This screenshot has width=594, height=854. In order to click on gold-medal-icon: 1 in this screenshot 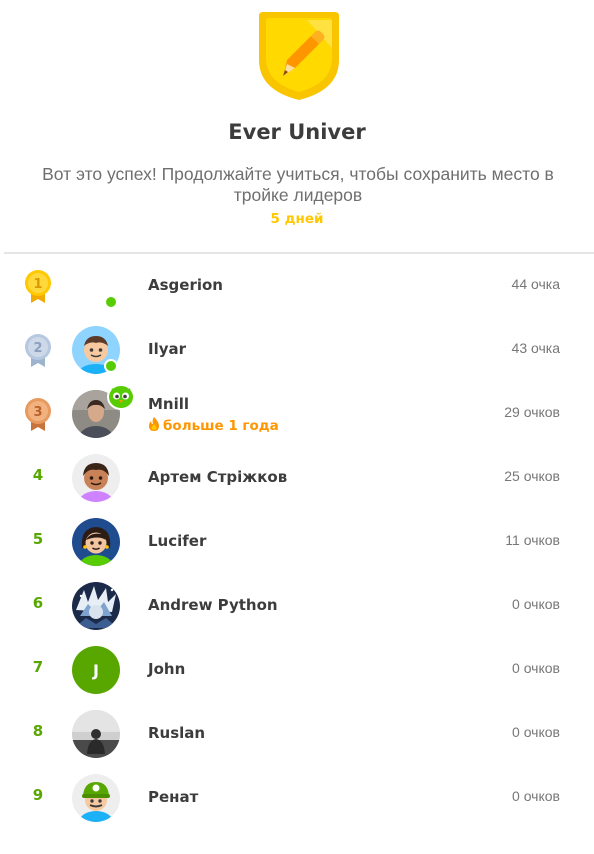, I will do `click(38, 286)`.